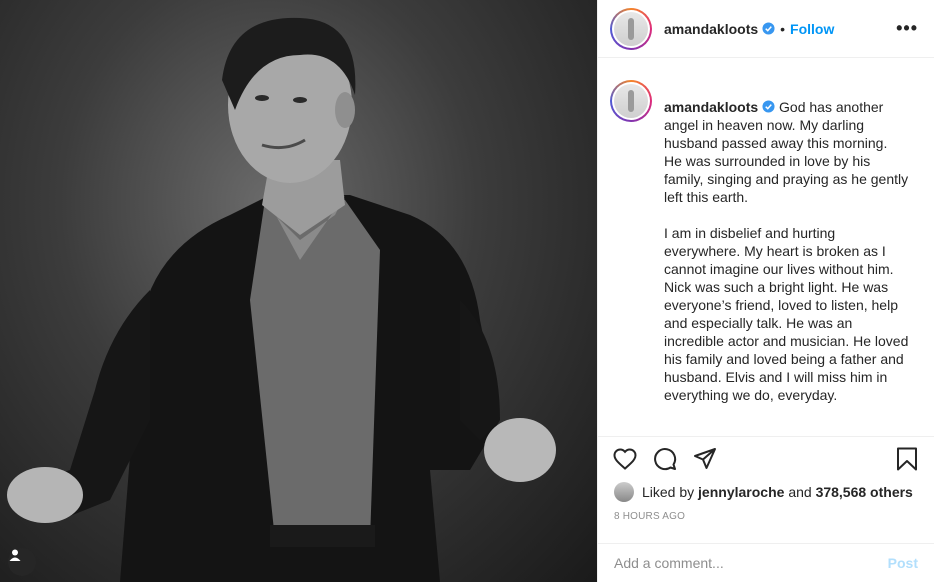 The height and width of the screenshot is (582, 934). I want to click on likes-summary: Liked by jennylaroche and 378,568 others, so click(766, 492).